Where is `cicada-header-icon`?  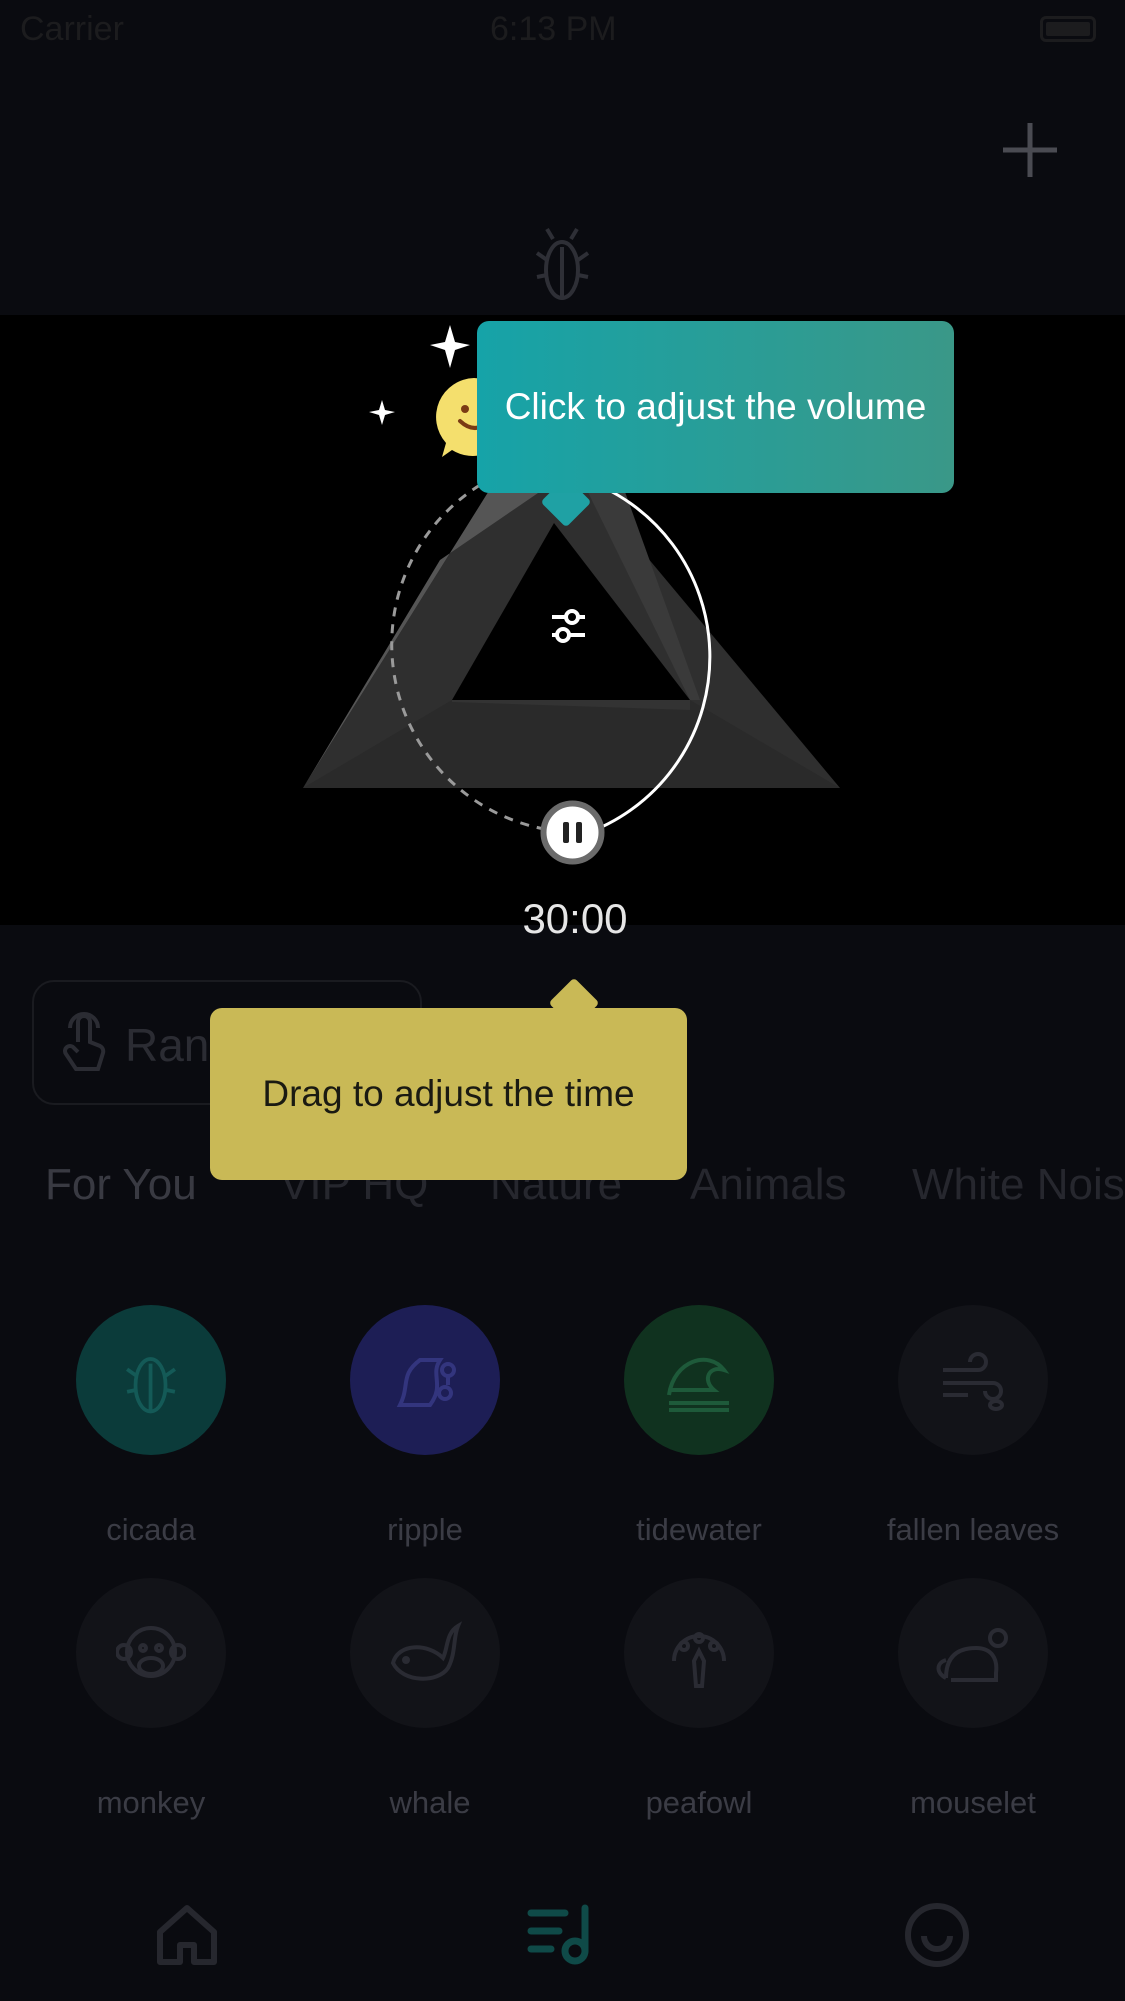
cicada-header-icon is located at coordinates (562, 263).